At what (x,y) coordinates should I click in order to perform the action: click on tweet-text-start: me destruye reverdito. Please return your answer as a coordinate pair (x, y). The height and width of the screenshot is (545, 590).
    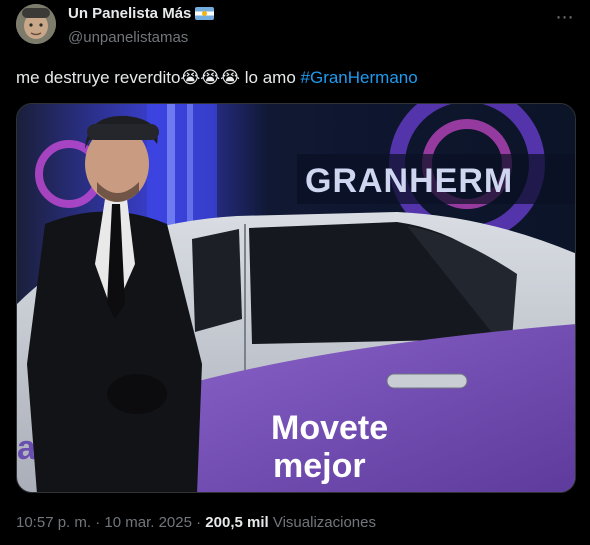
    Looking at the image, I should click on (98, 77).